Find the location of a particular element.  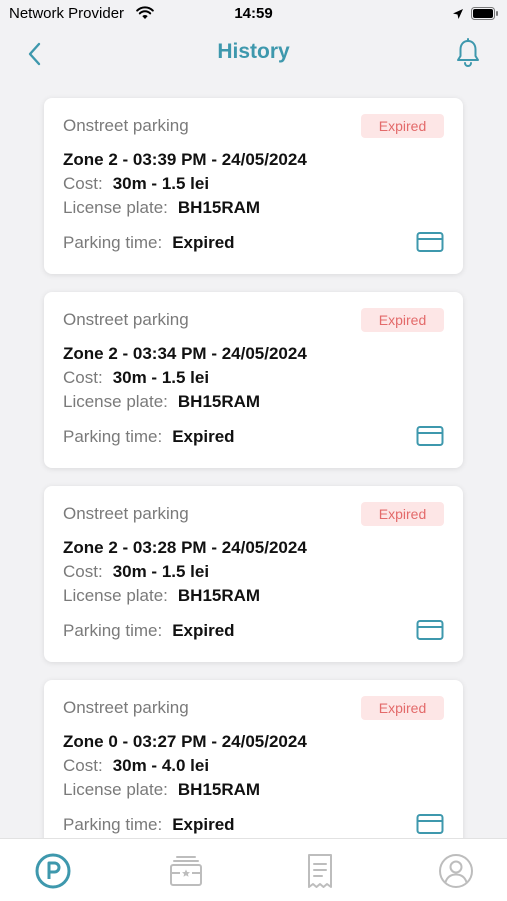

tab-parking is located at coordinates (53, 871).